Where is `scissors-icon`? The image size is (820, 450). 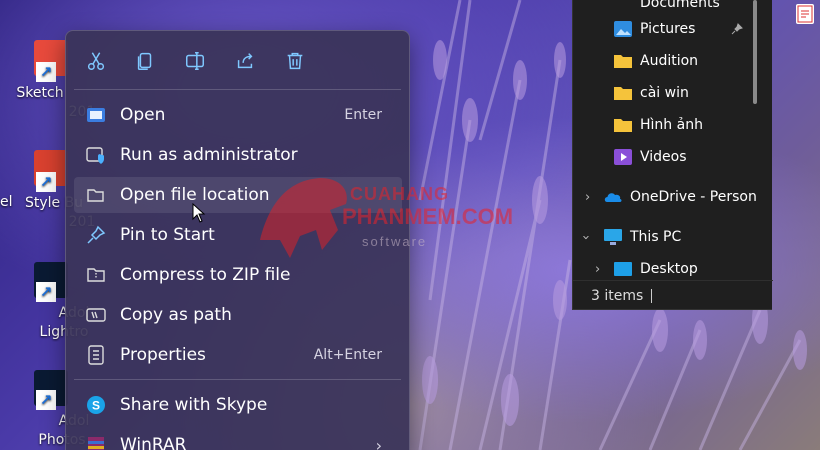
scissors-icon is located at coordinates (96, 61).